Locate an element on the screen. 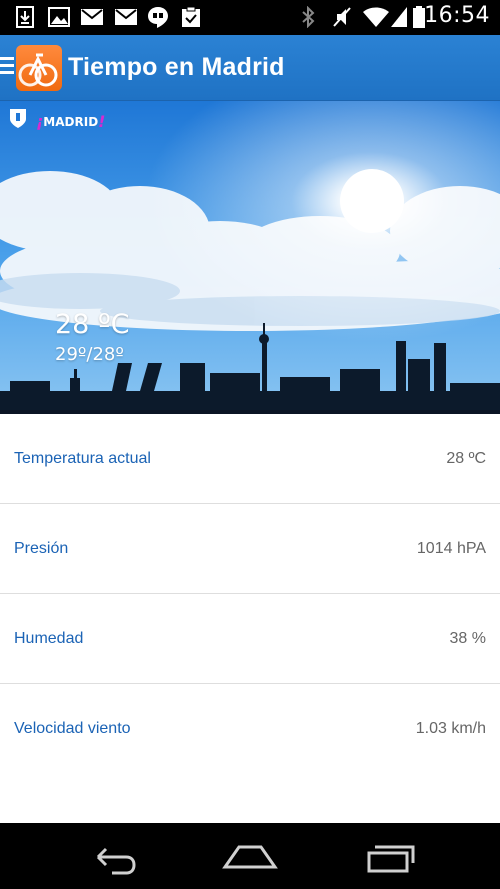 The width and height of the screenshot is (500, 889). bluetooth-icon is located at coordinates (308, 17).